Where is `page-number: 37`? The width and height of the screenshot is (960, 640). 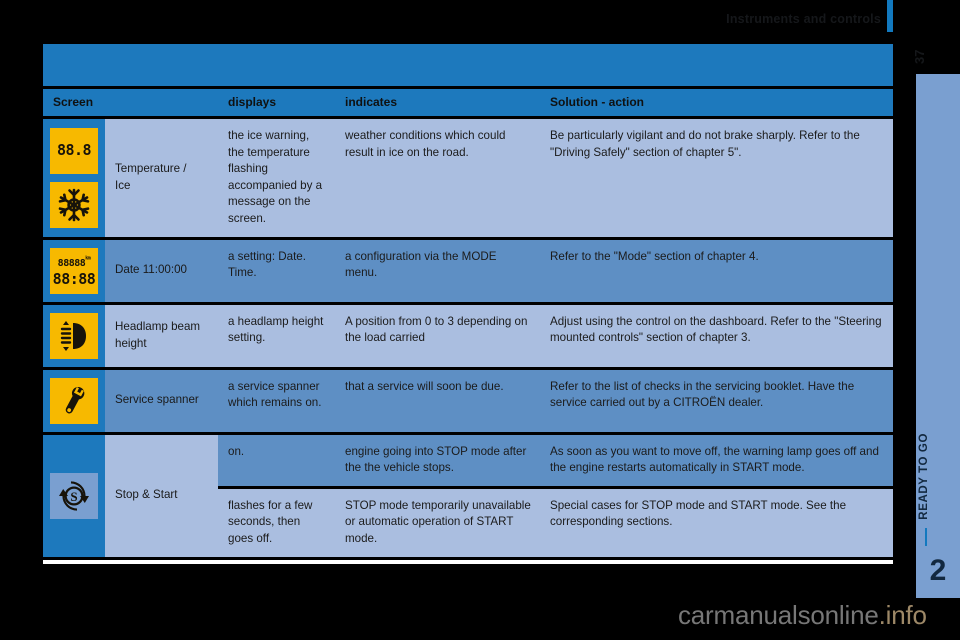 page-number: 37 is located at coordinates (919, 57).